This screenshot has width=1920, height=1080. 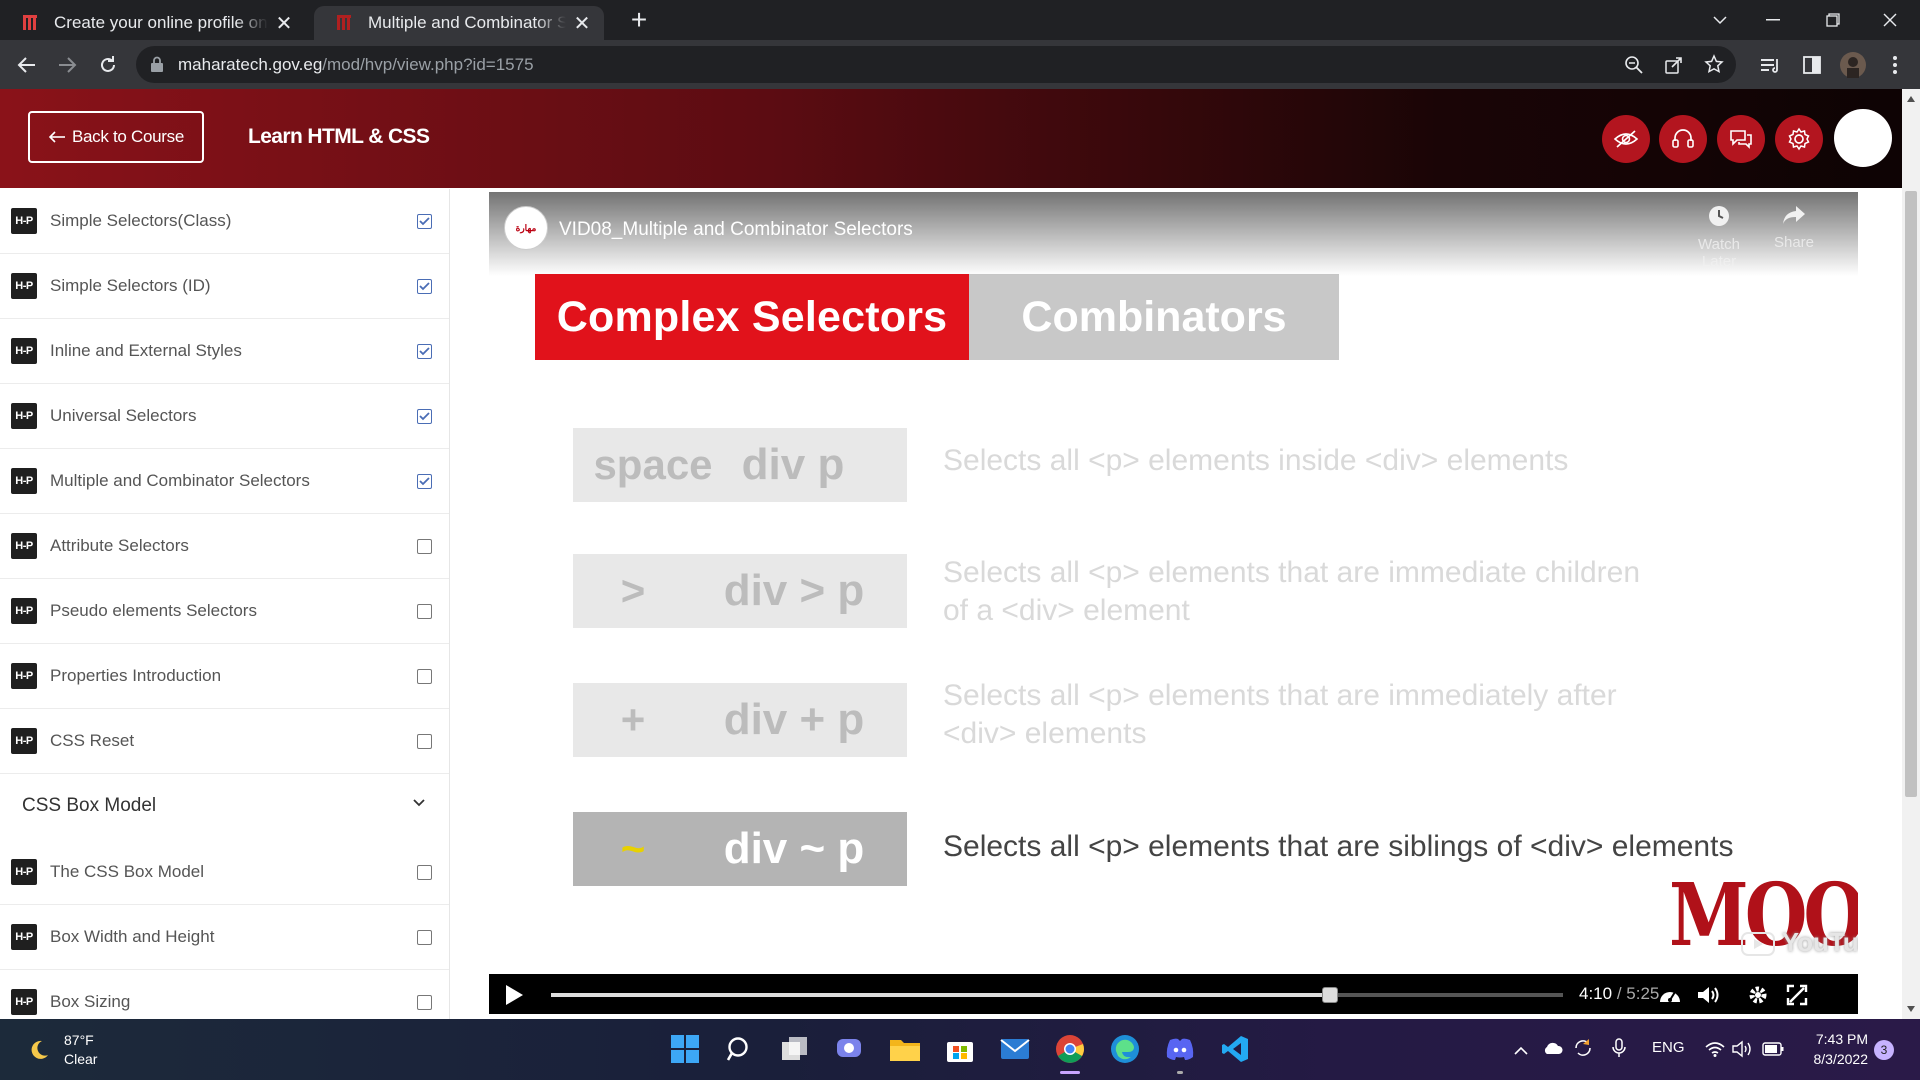 What do you see at coordinates (1709, 995) in the screenshot?
I see `volume-icon` at bounding box center [1709, 995].